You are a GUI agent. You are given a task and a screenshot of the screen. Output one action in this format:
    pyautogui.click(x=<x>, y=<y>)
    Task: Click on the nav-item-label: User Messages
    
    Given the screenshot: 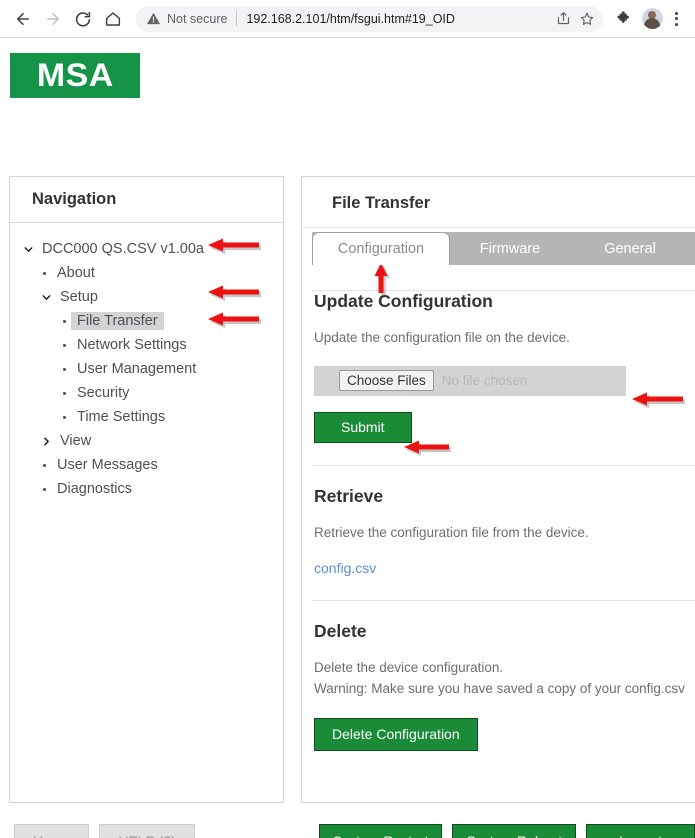 What is the action you would take?
    pyautogui.click(x=107, y=464)
    